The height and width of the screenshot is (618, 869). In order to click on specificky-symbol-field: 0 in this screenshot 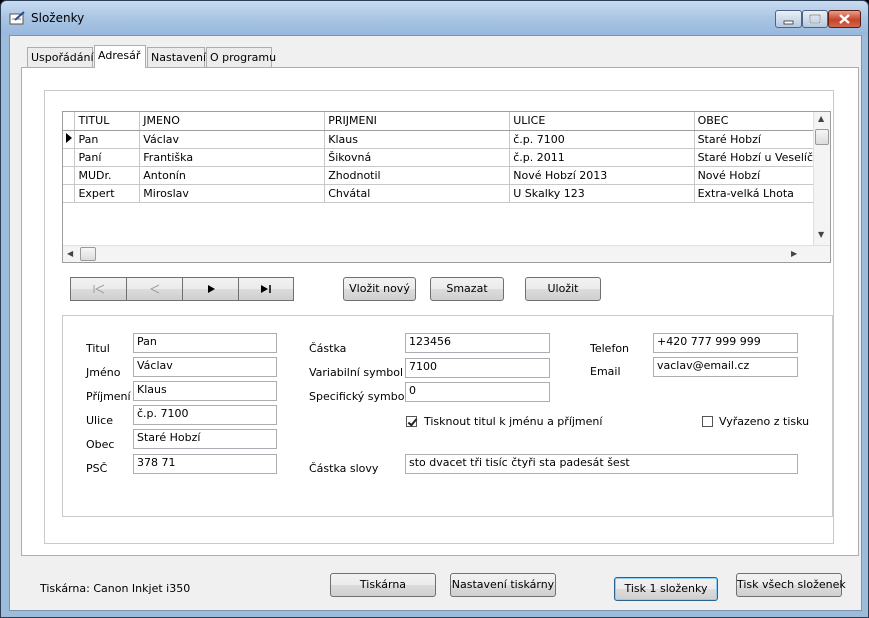, I will do `click(477, 392)`.